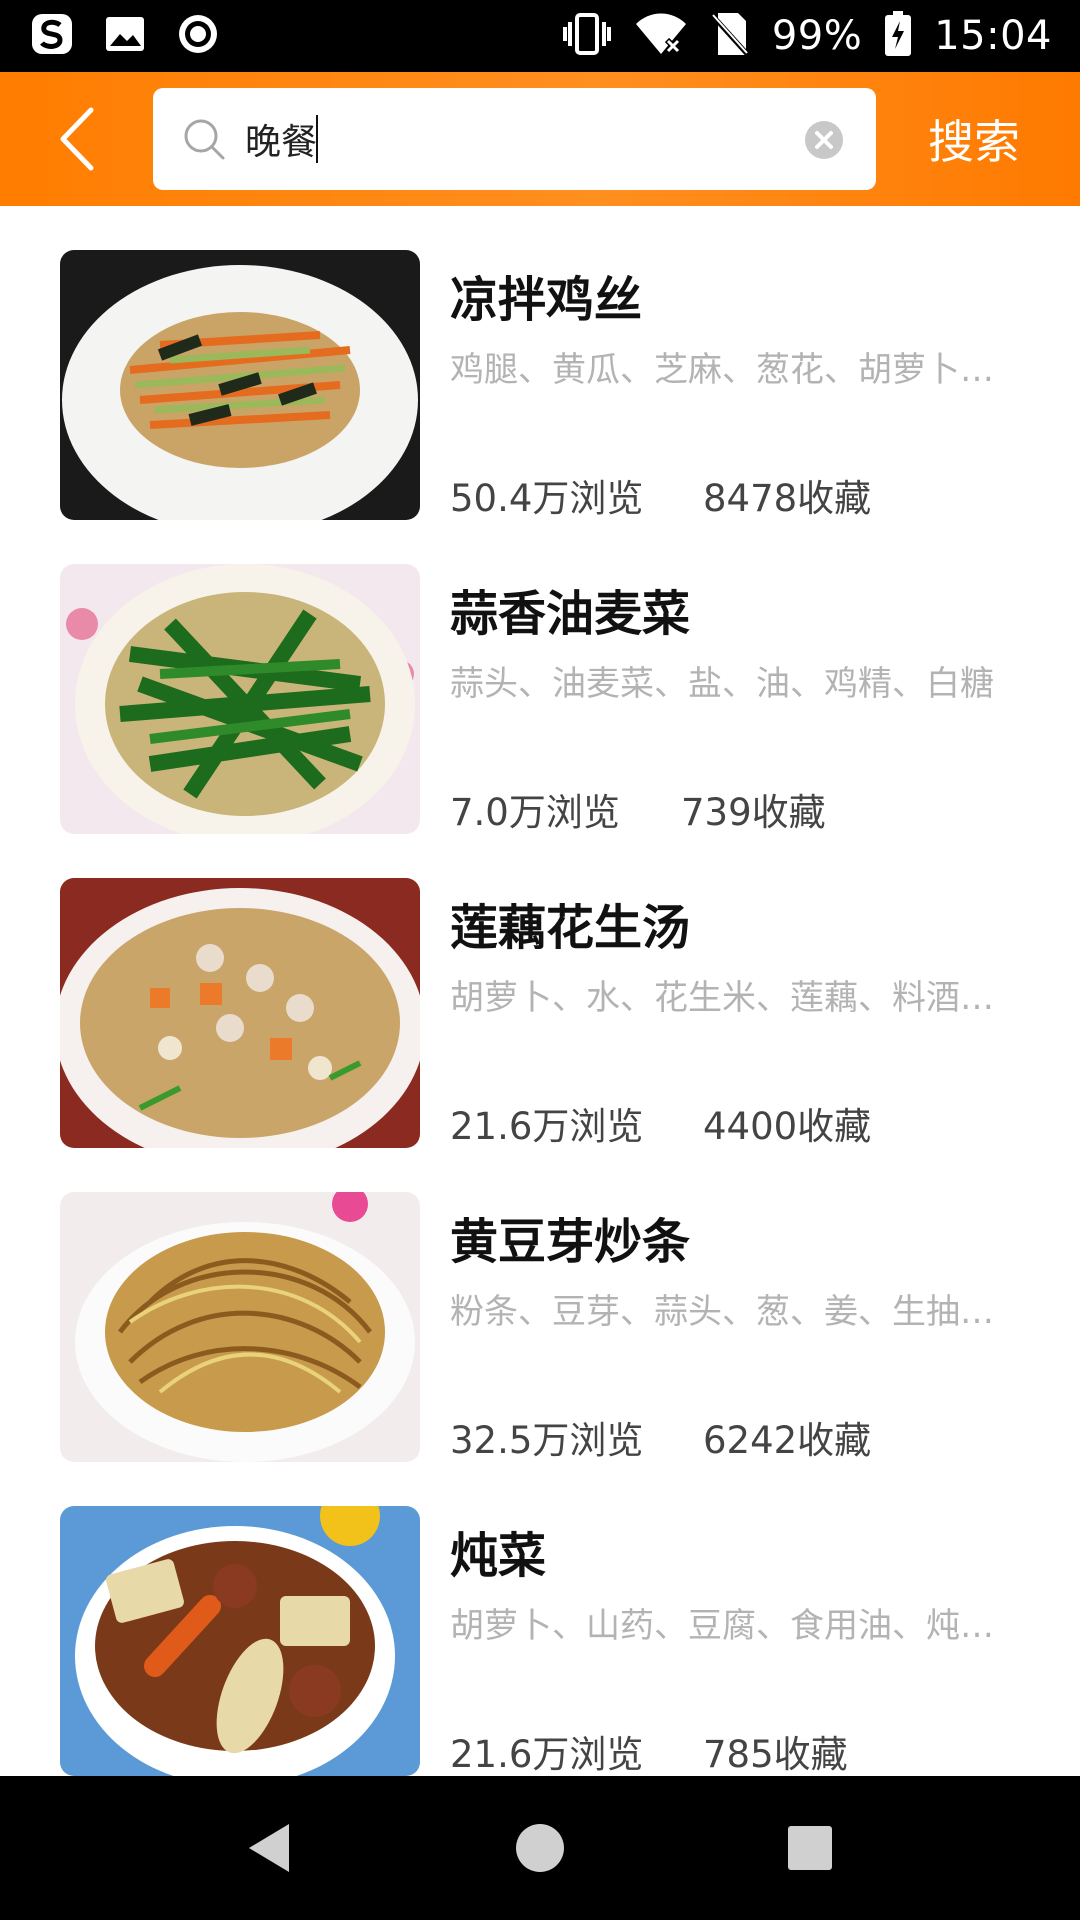  What do you see at coordinates (993, 36) in the screenshot?
I see `clock: 15:04` at bounding box center [993, 36].